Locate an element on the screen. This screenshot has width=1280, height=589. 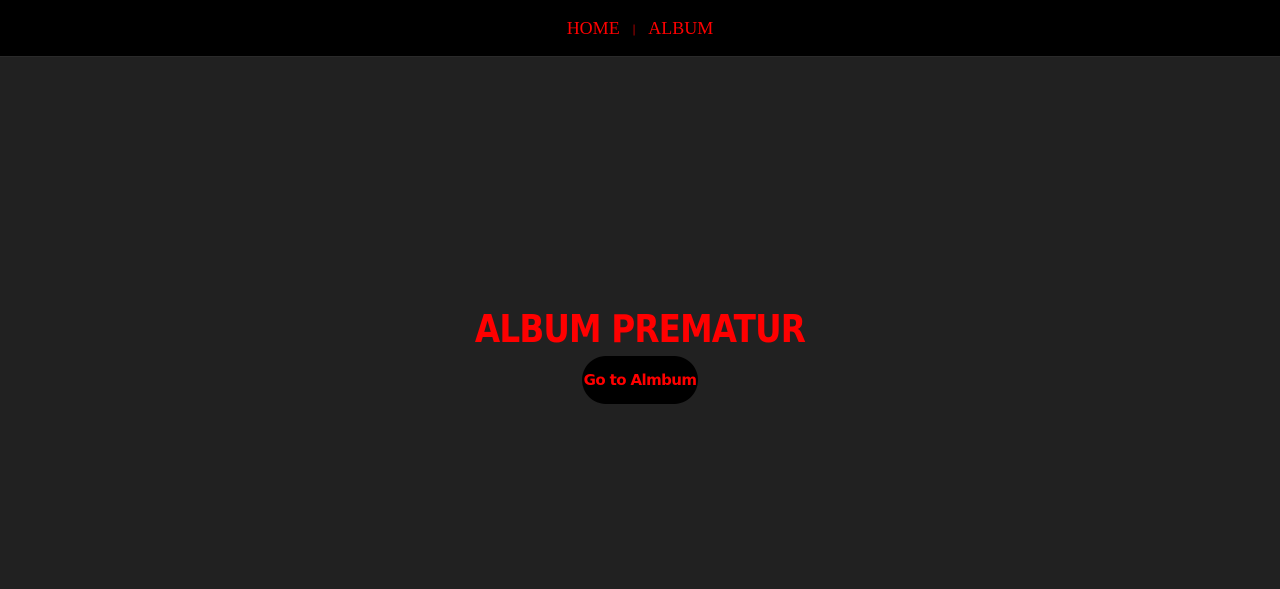
hero-title: ALBUM PREMATUR is located at coordinates (640, 329).